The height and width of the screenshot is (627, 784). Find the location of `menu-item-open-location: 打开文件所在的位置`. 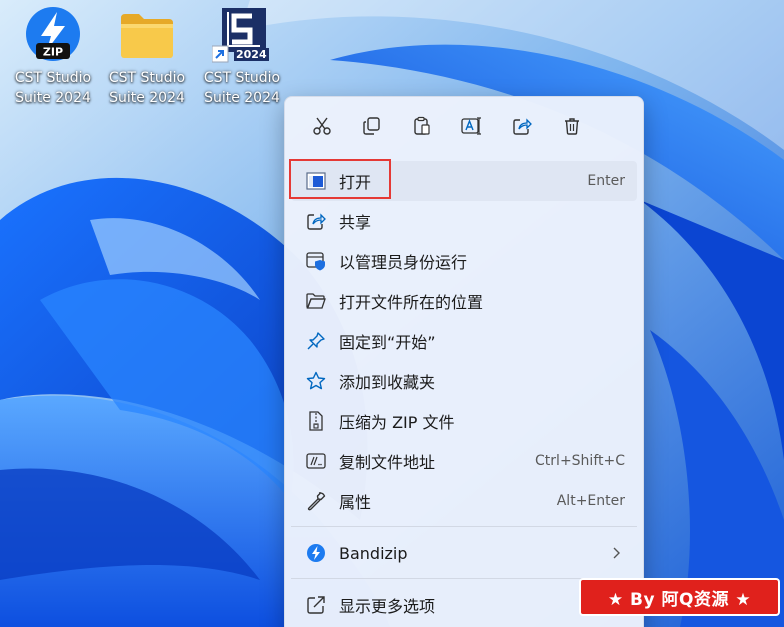

menu-item-open-location: 打开文件所在的位置 is located at coordinates (464, 301).